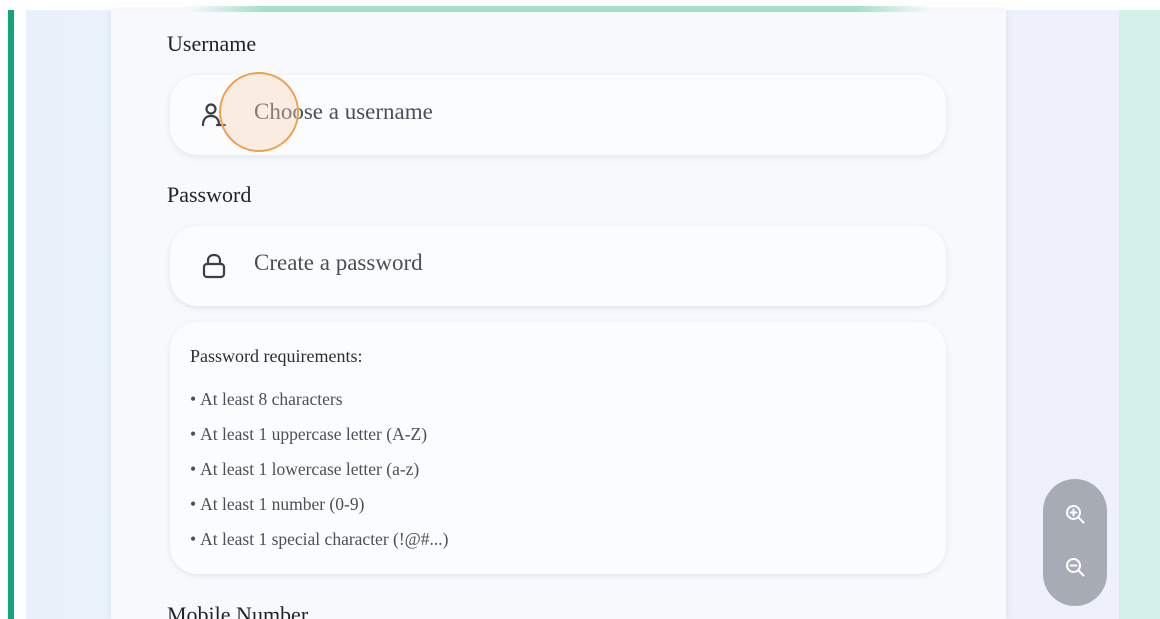 The width and height of the screenshot is (1160, 619). I want to click on zoom-out-icon, so click(1075, 569).